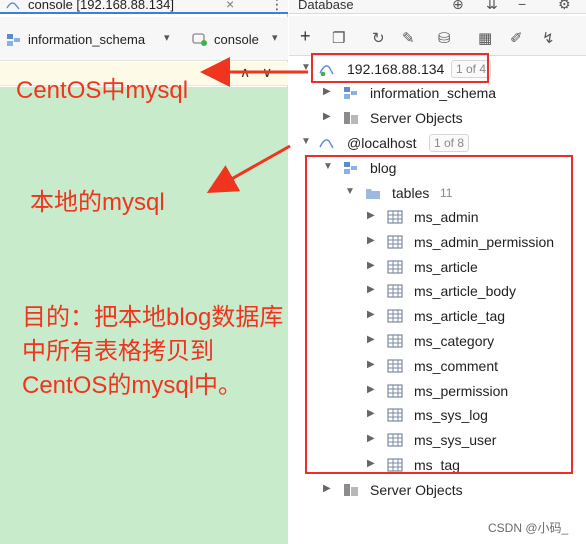 The image size is (586, 544). What do you see at coordinates (248, 168) in the screenshot?
I see `local-arrow` at bounding box center [248, 168].